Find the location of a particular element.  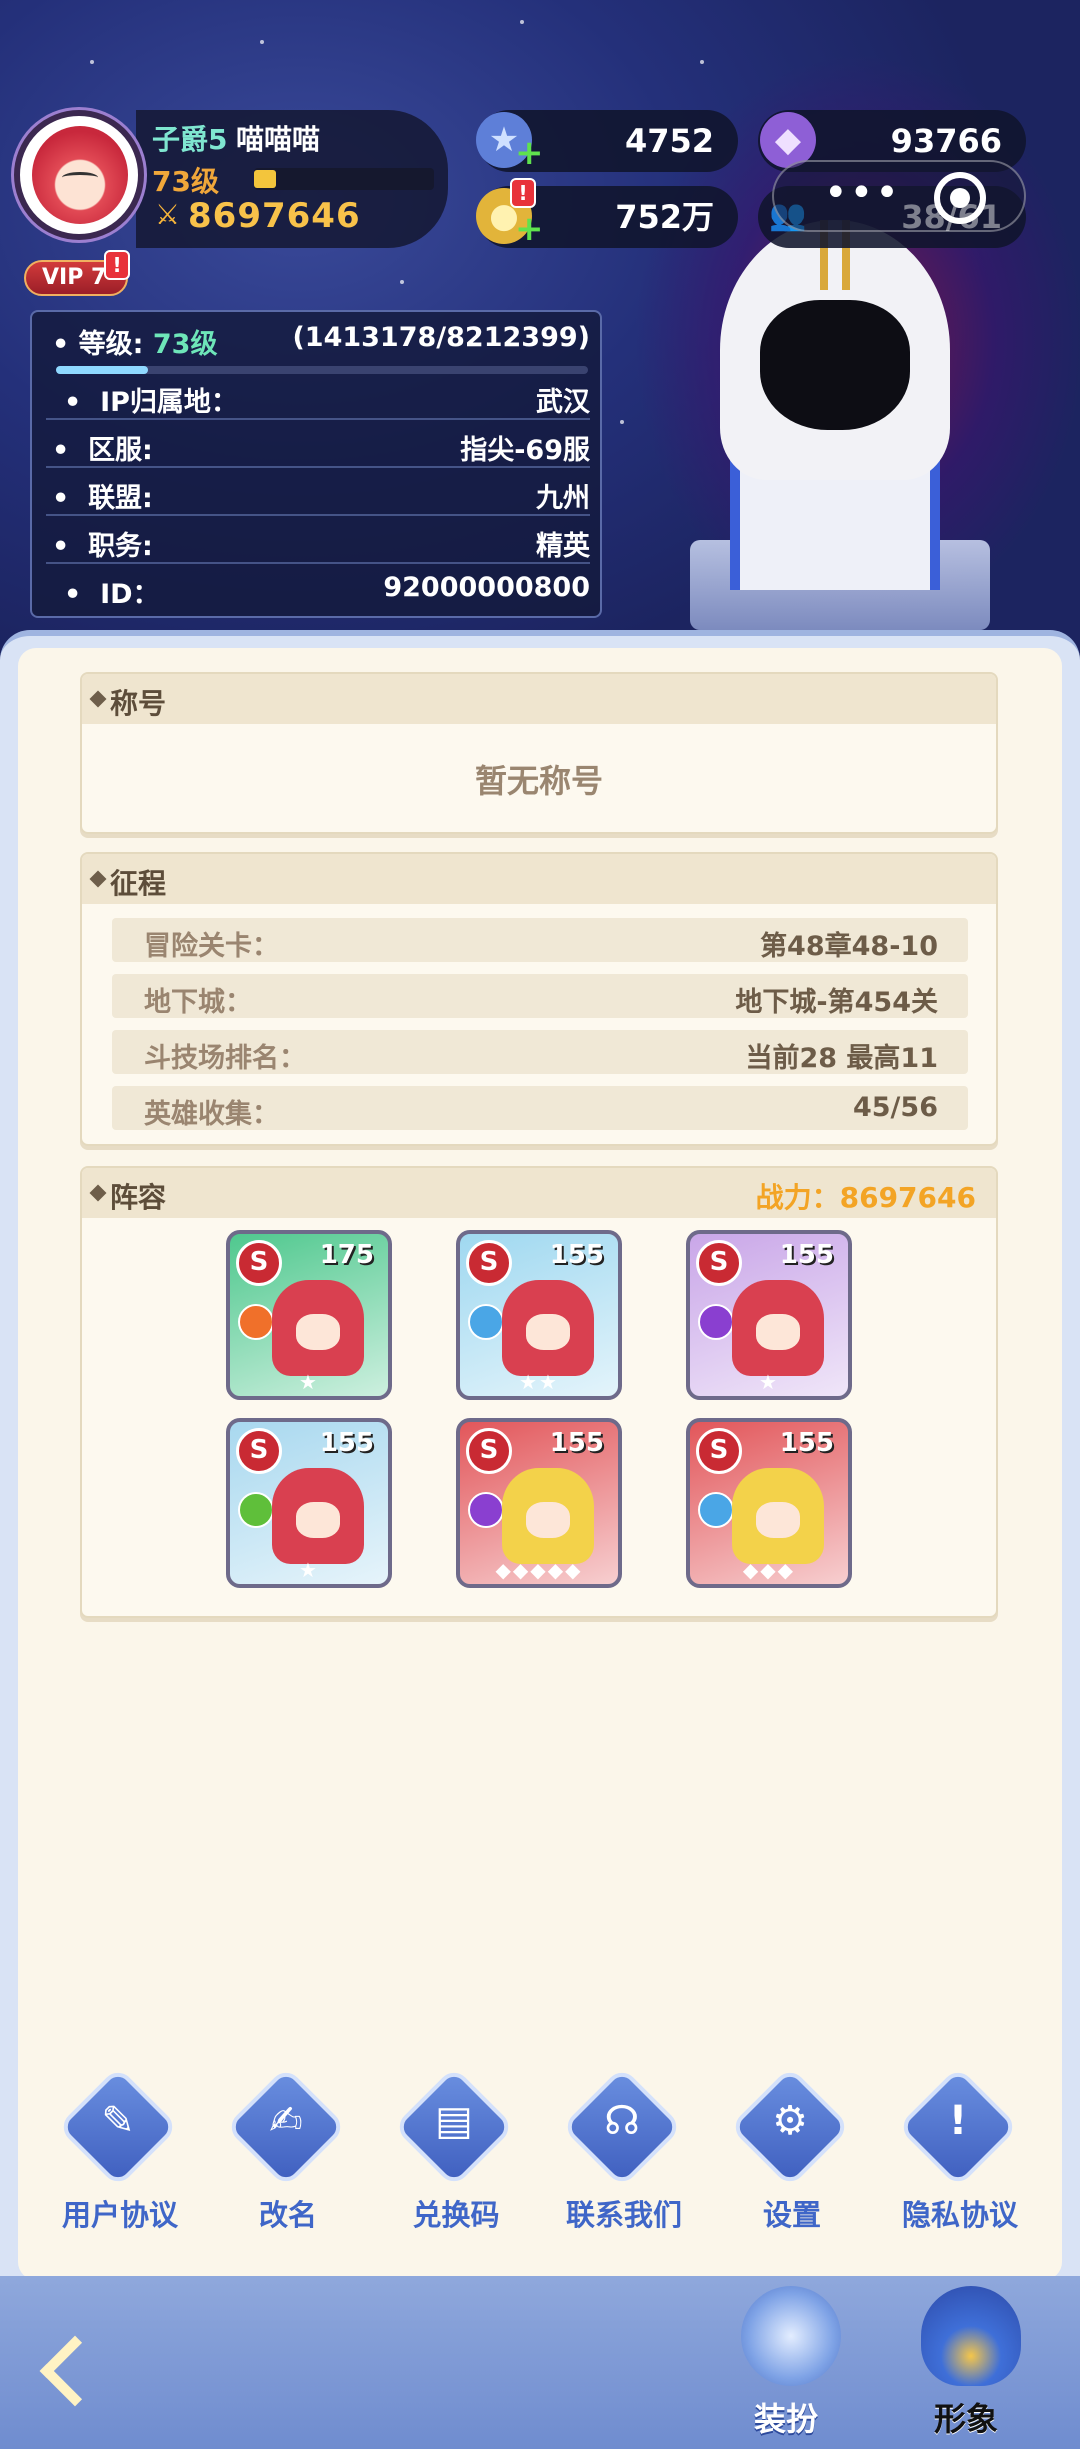

section-title: 称号 is located at coordinates (138, 703).